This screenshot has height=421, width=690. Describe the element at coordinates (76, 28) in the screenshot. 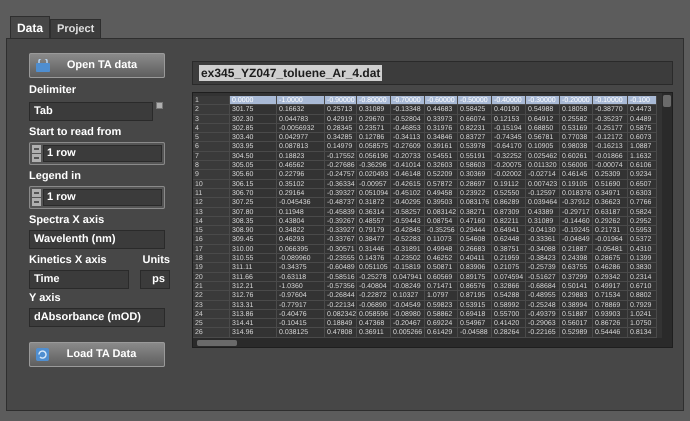

I see `tab: Project` at that location.